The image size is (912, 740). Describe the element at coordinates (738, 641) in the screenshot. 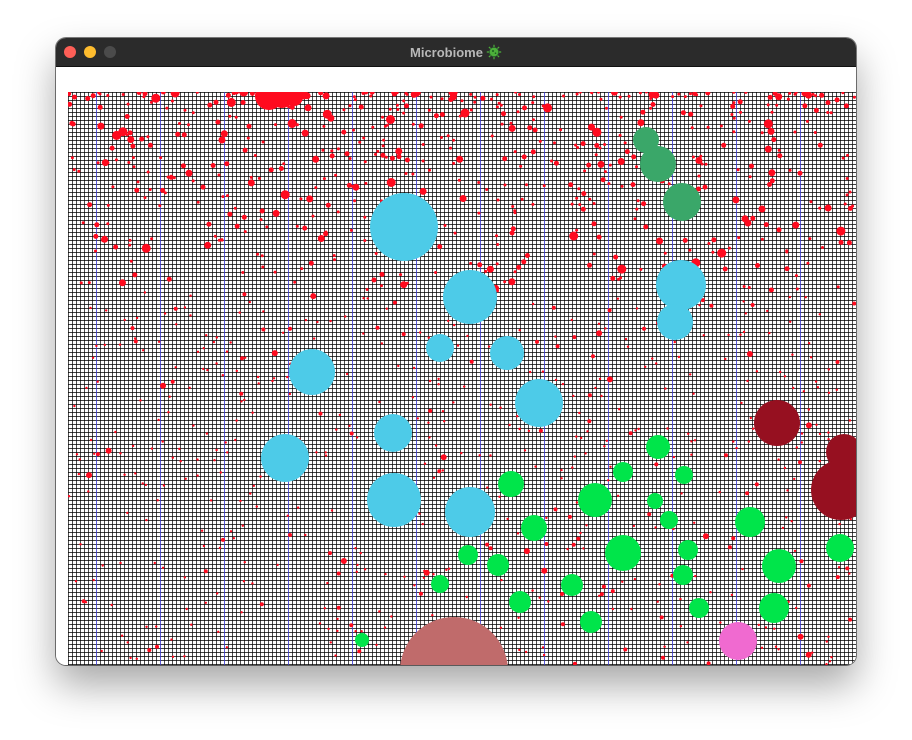

I see `pink-colony` at that location.